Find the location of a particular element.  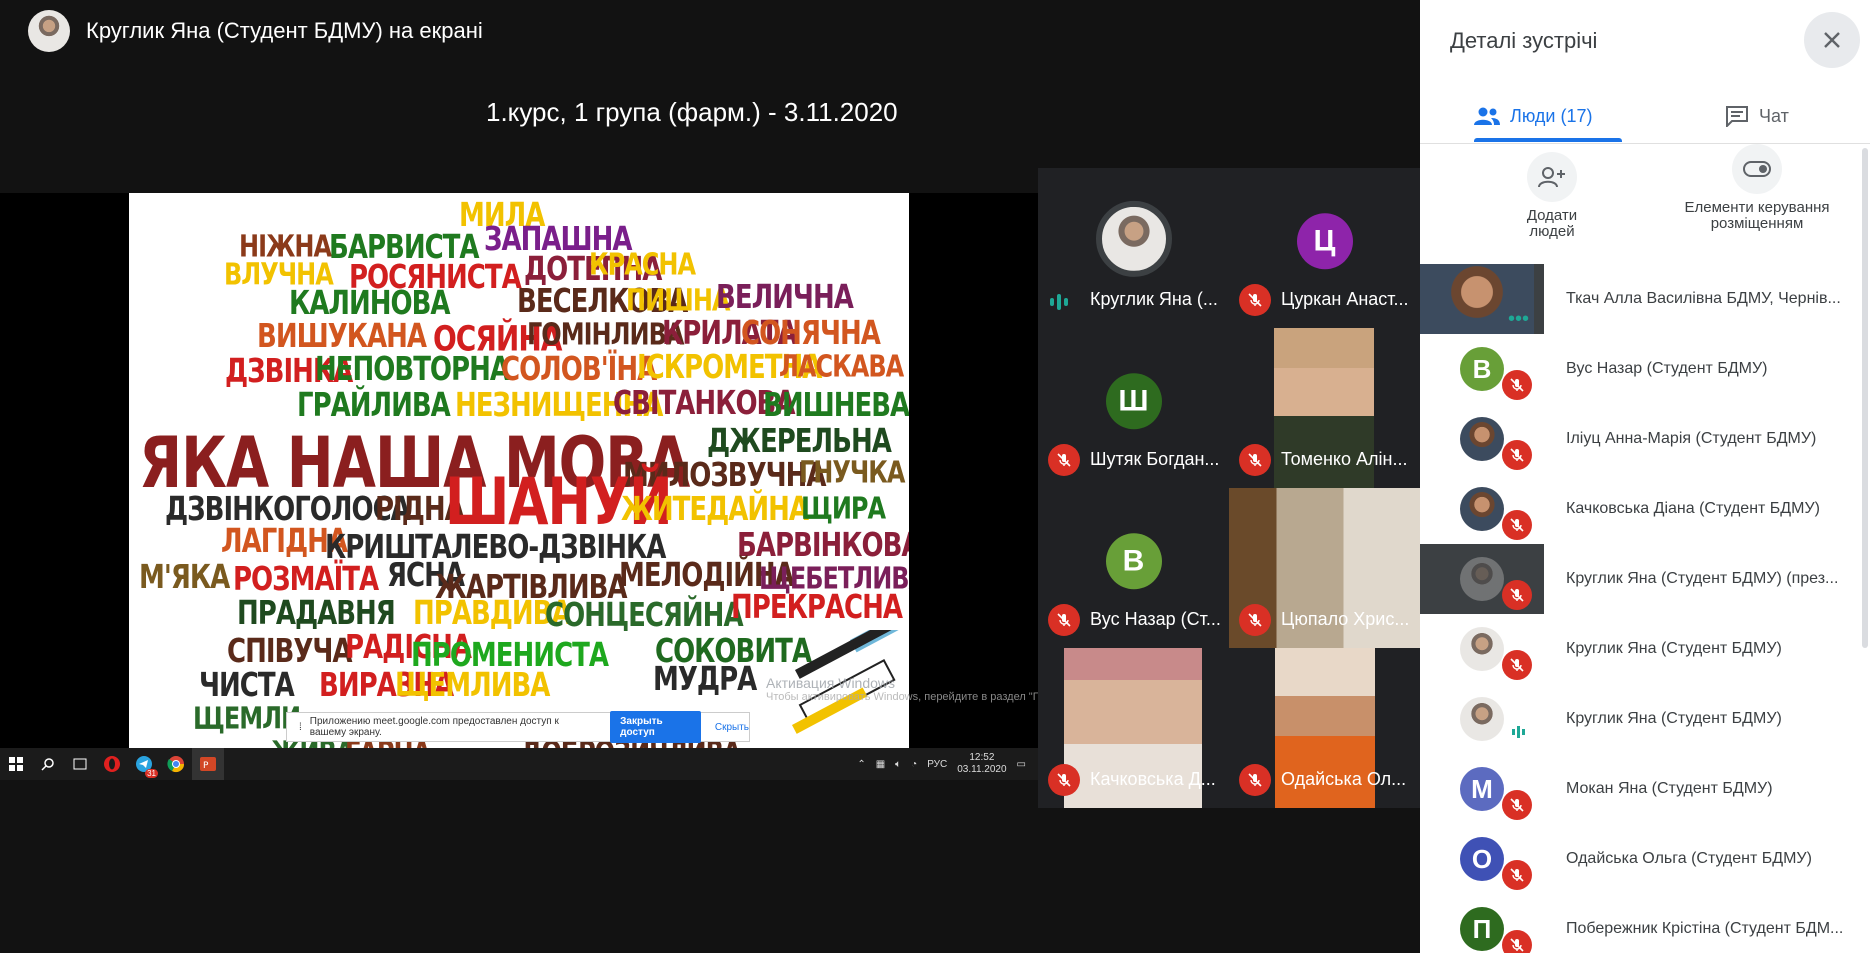

opera-icon is located at coordinates (112, 764).